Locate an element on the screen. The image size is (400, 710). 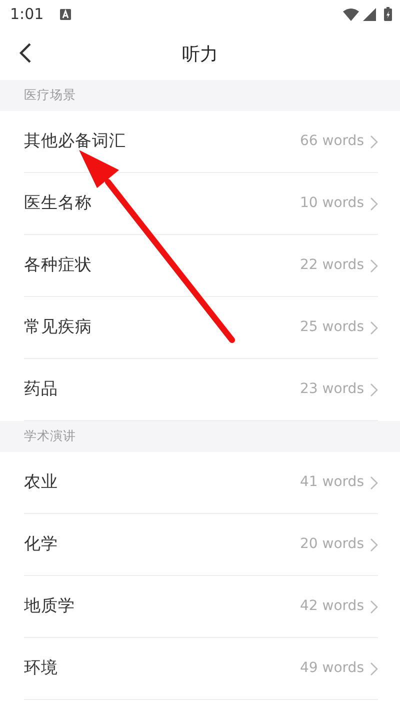
word-count: 49 words is located at coordinates (332, 668).